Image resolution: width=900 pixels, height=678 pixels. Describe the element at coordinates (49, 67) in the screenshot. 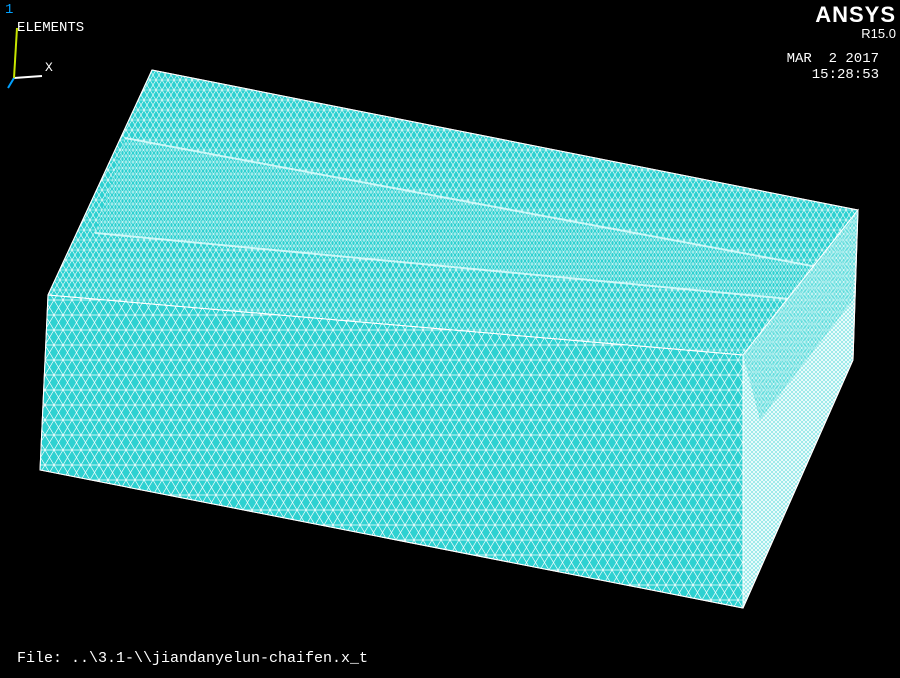

I see `triad-x-label: X` at that location.